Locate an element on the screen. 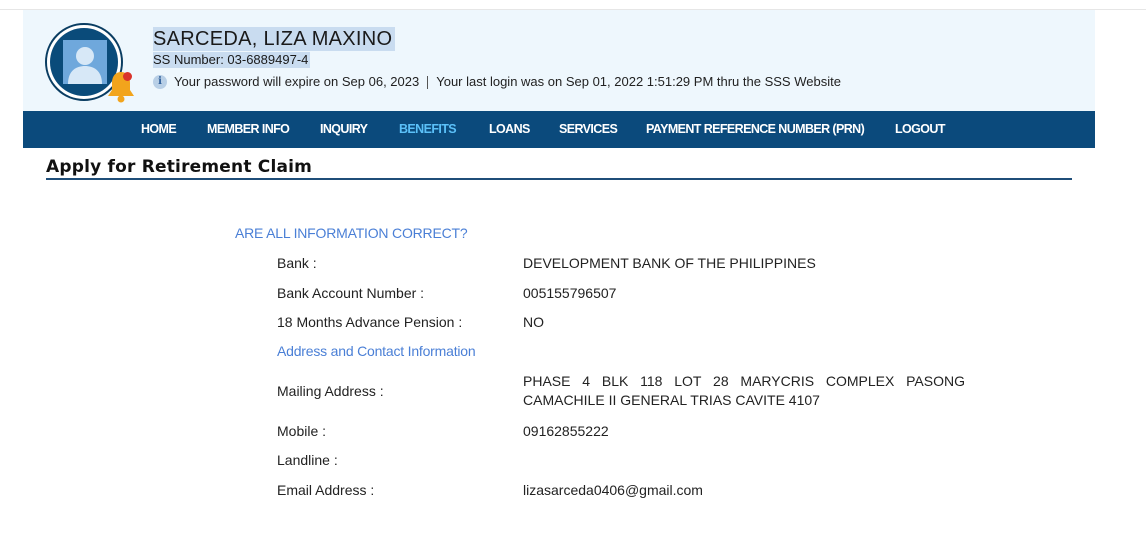 The width and height of the screenshot is (1146, 545). avatar-icon is located at coordinates (85, 62).